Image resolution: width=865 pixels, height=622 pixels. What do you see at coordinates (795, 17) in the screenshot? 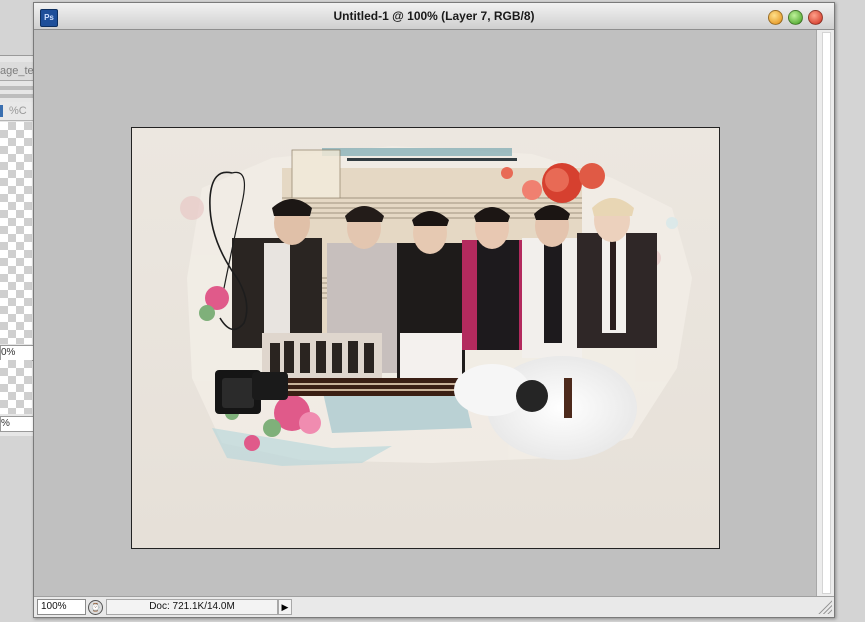
I see `maximize-button` at bounding box center [795, 17].